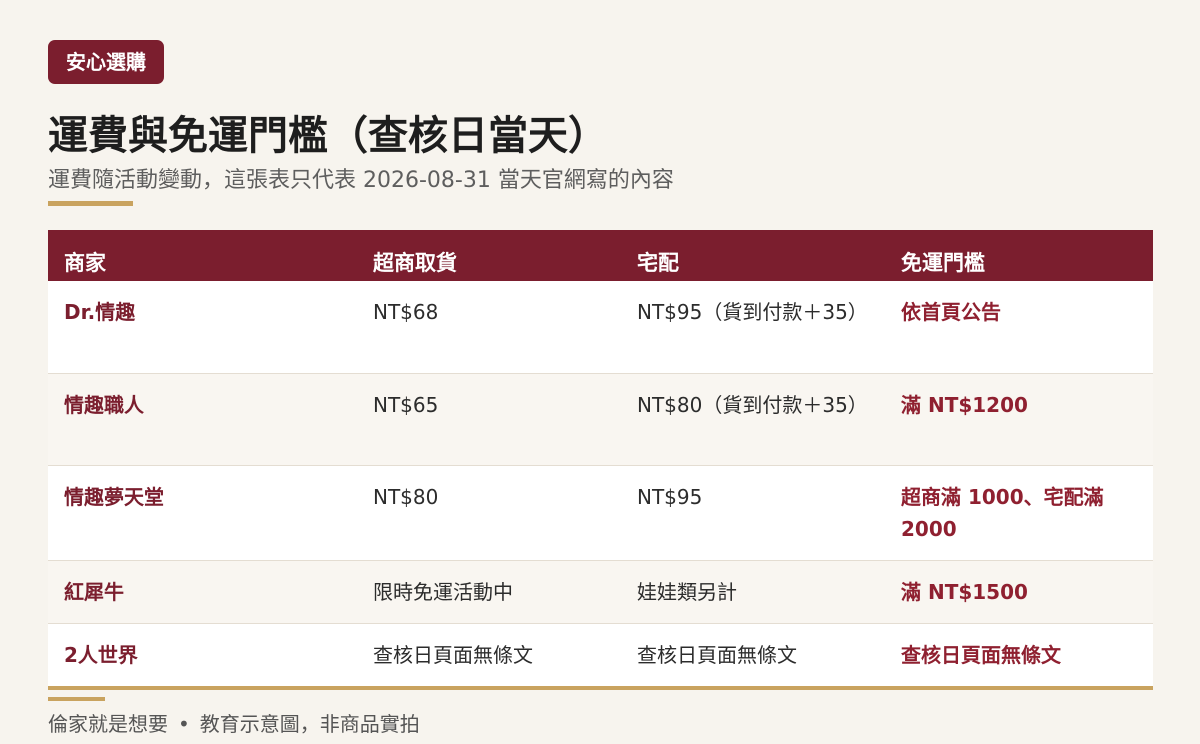 The width and height of the screenshot is (1200, 744). Describe the element at coordinates (328, 136) in the screenshot. I see `page-title: 運費與免運門檻（查核日當天）` at that location.